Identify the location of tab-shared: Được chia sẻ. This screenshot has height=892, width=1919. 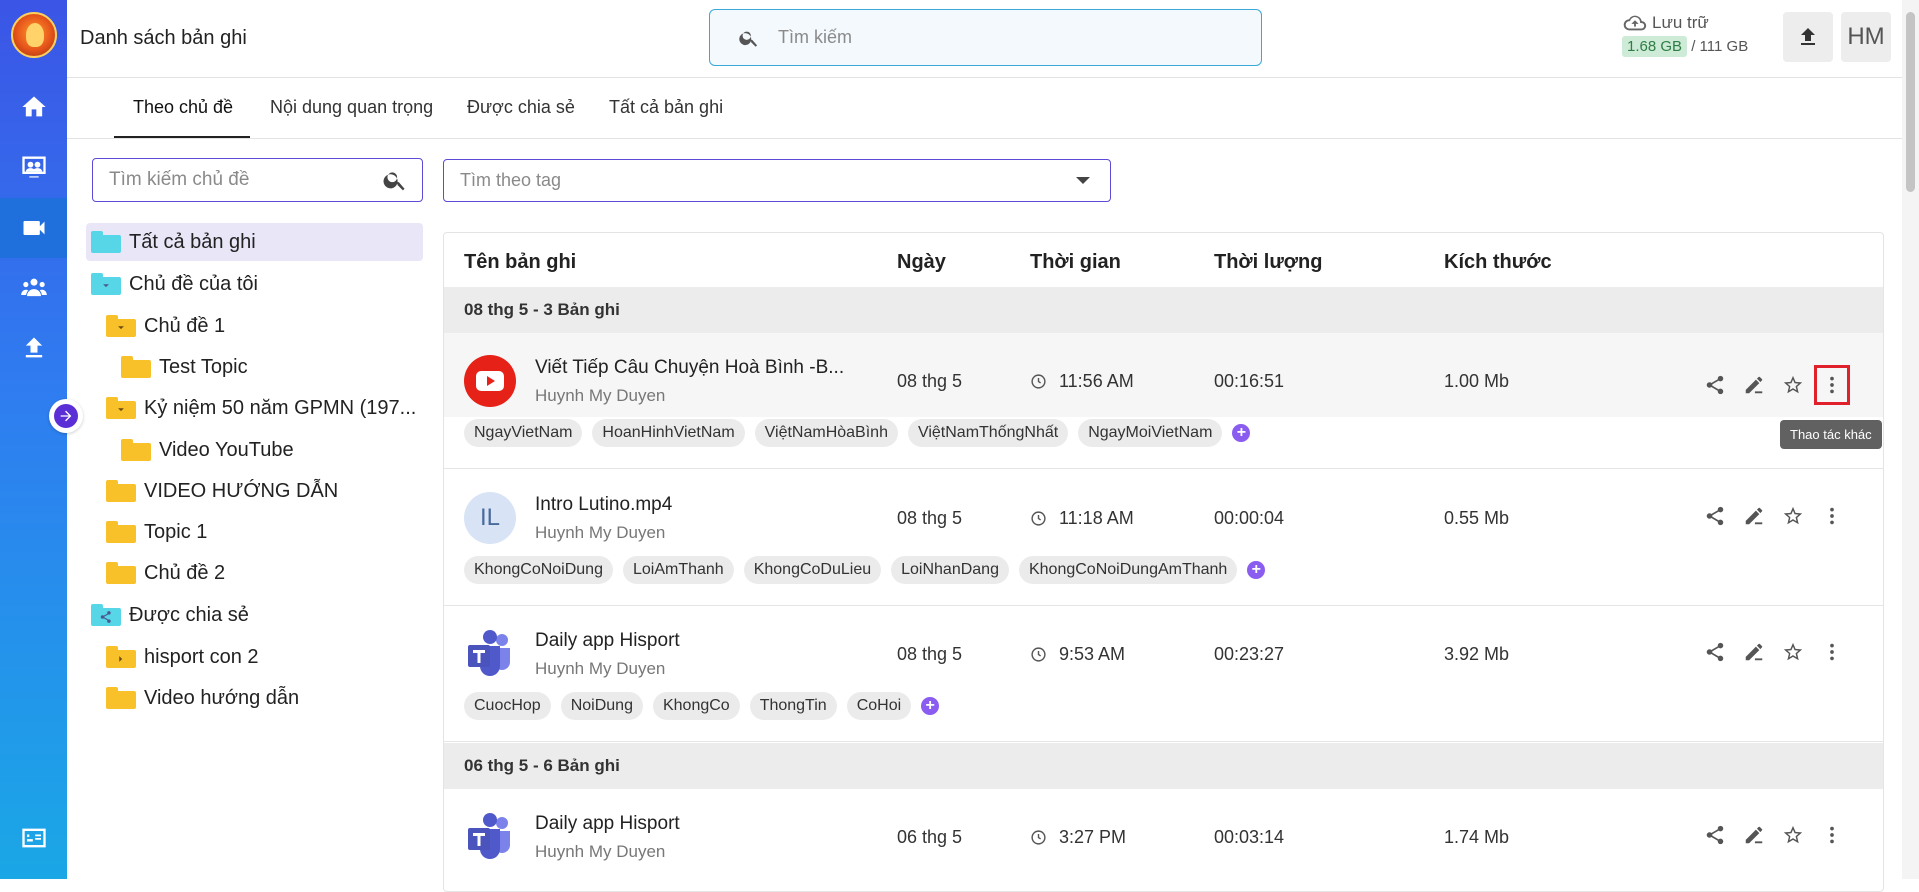
(521, 107).